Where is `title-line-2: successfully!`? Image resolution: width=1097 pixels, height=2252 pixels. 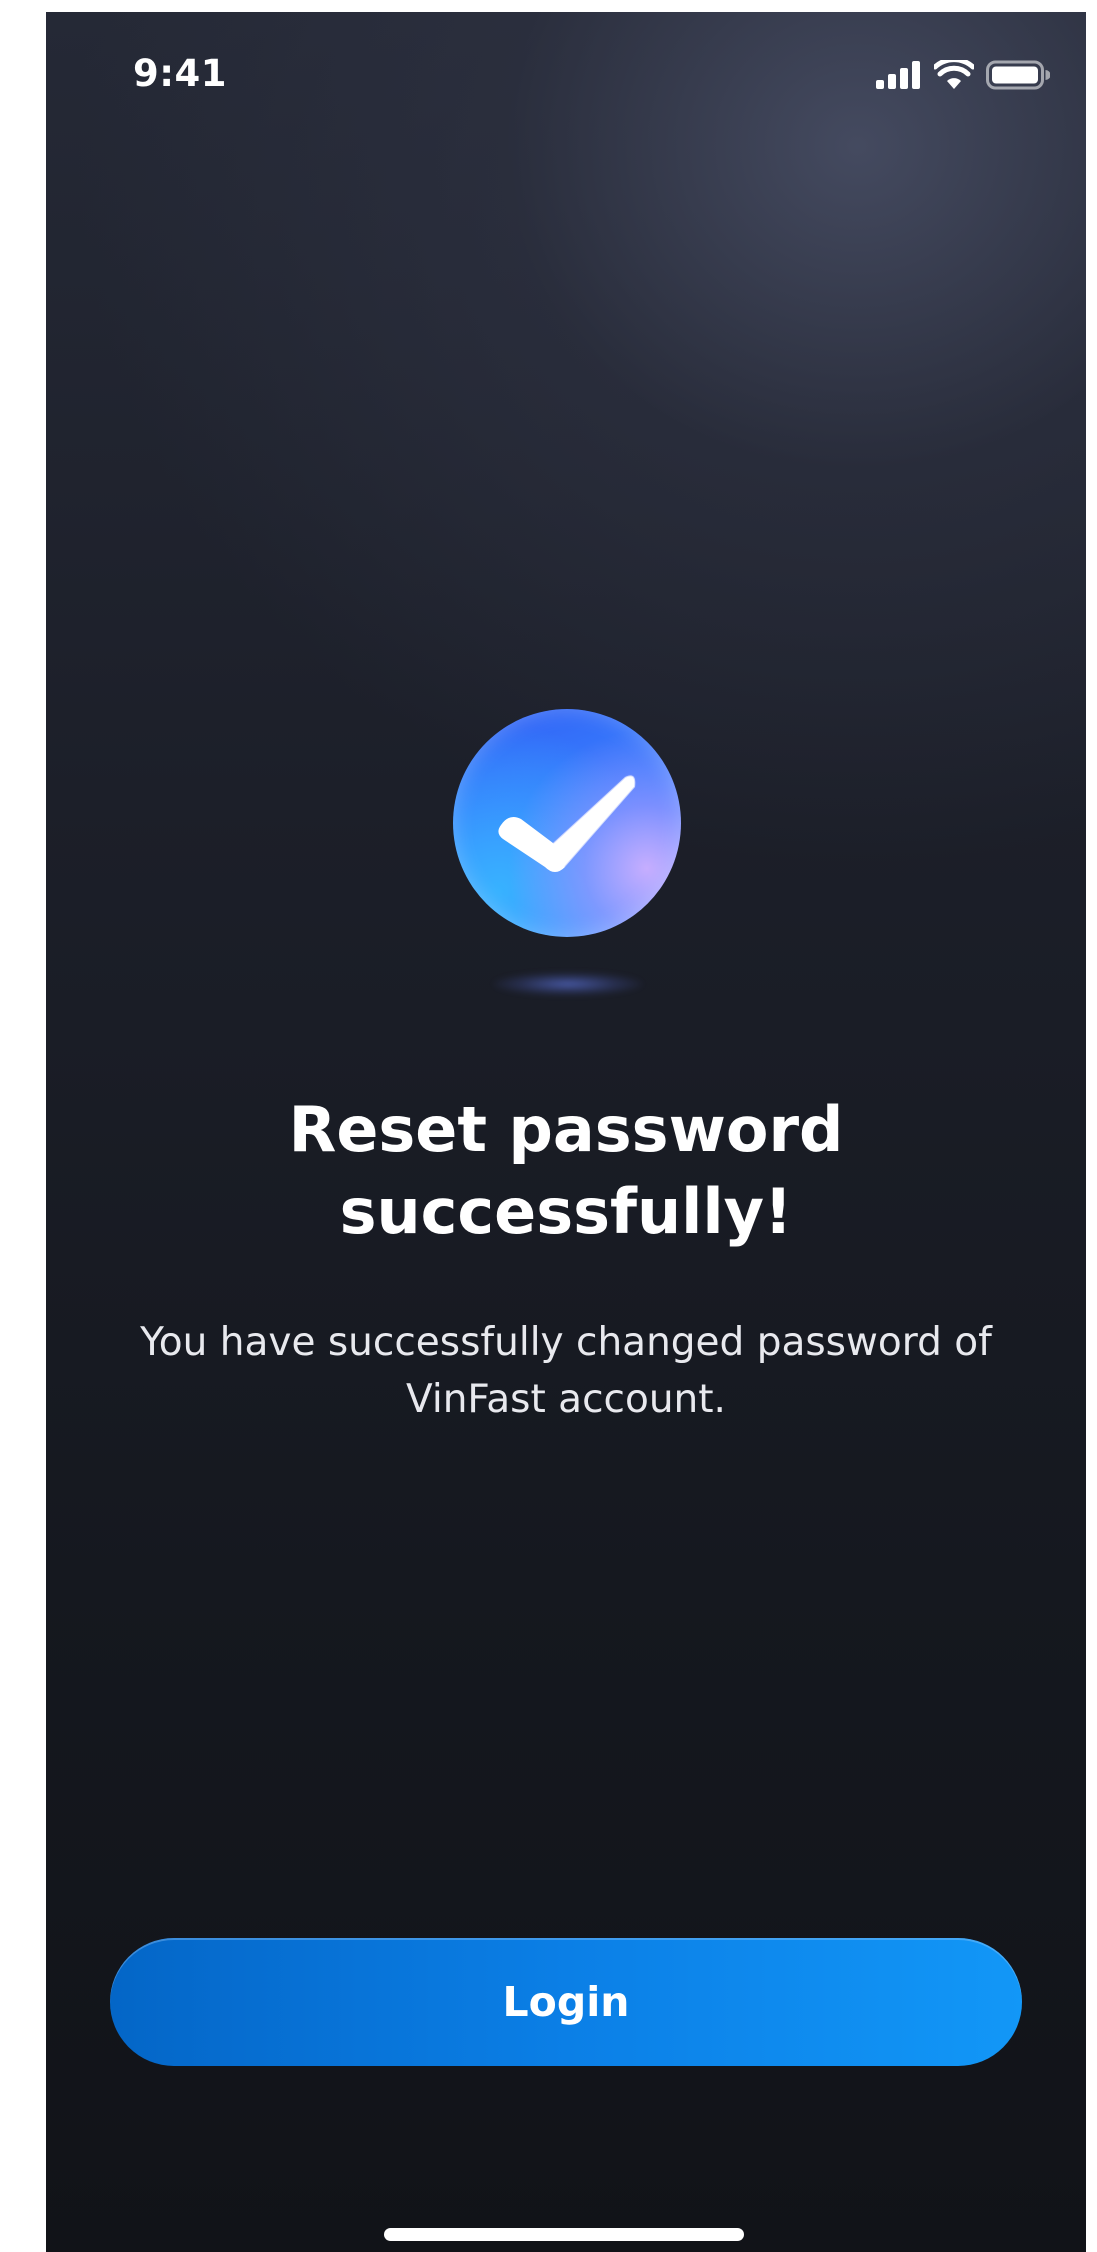 title-line-2: successfully! is located at coordinates (566, 1211).